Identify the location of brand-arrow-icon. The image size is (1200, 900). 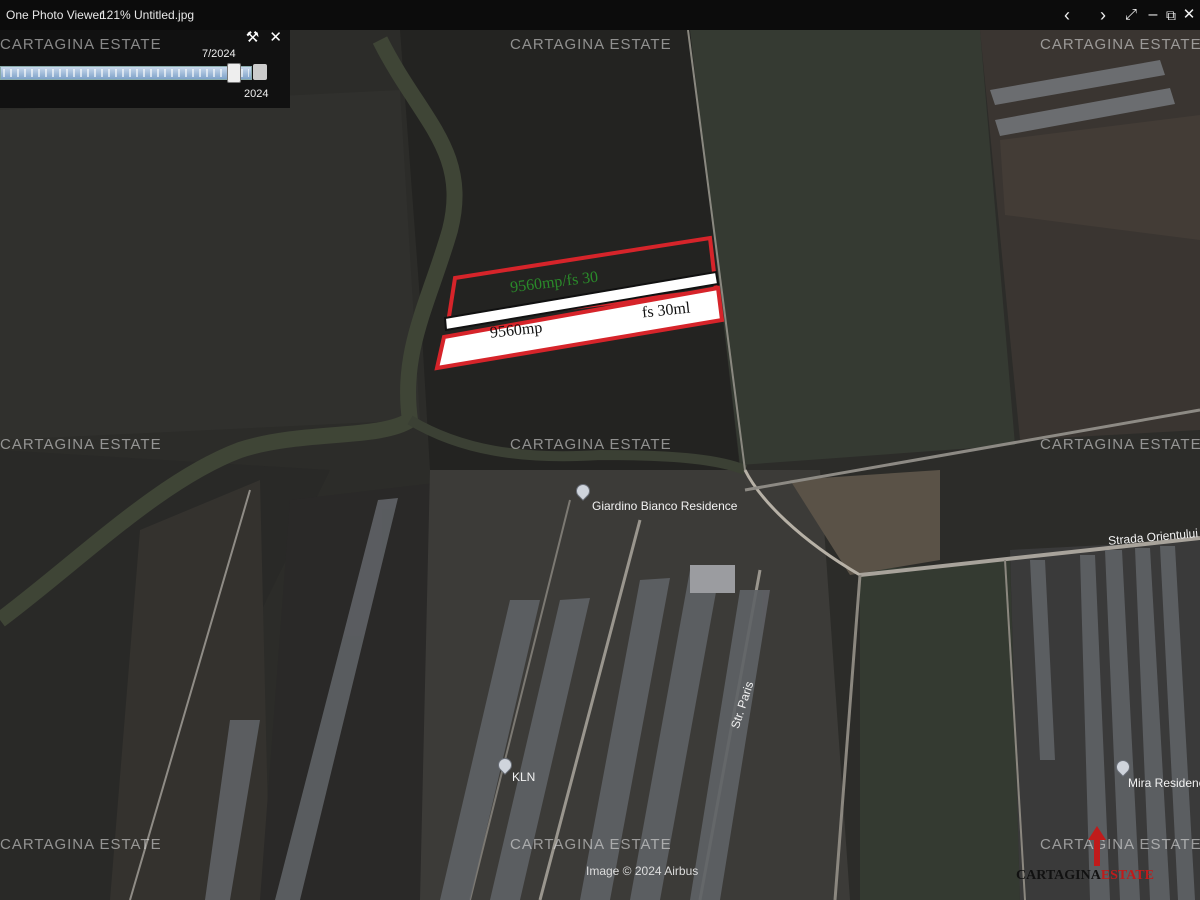
(1097, 846).